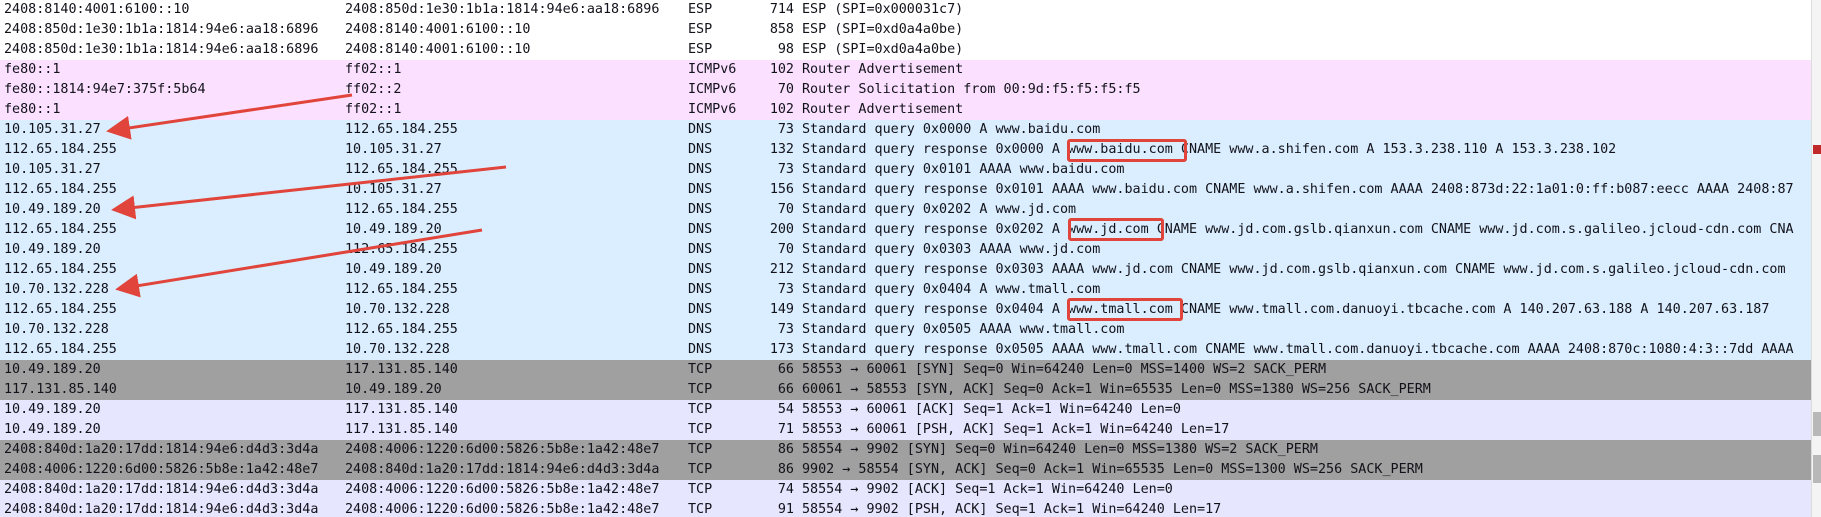  I want to click on packet-length: 149, so click(781, 309).